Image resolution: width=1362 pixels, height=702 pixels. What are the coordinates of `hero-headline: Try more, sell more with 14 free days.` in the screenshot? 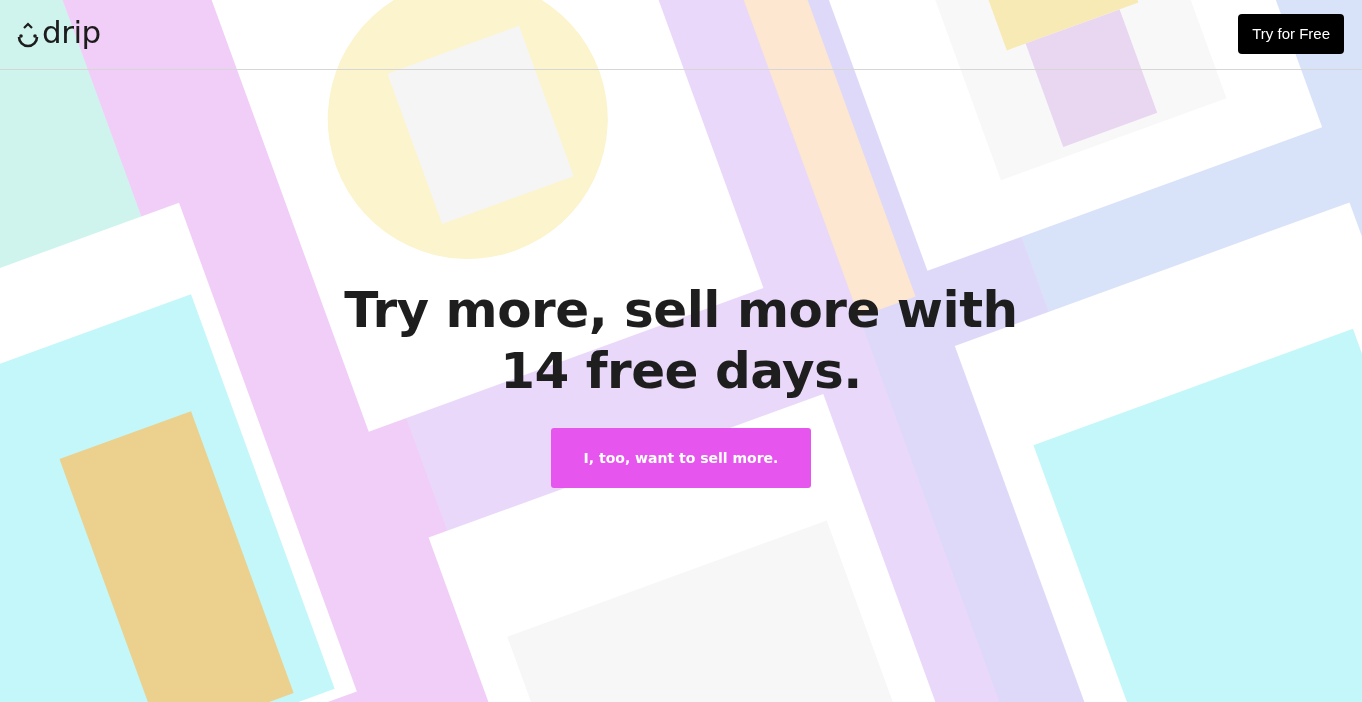 It's located at (681, 341).